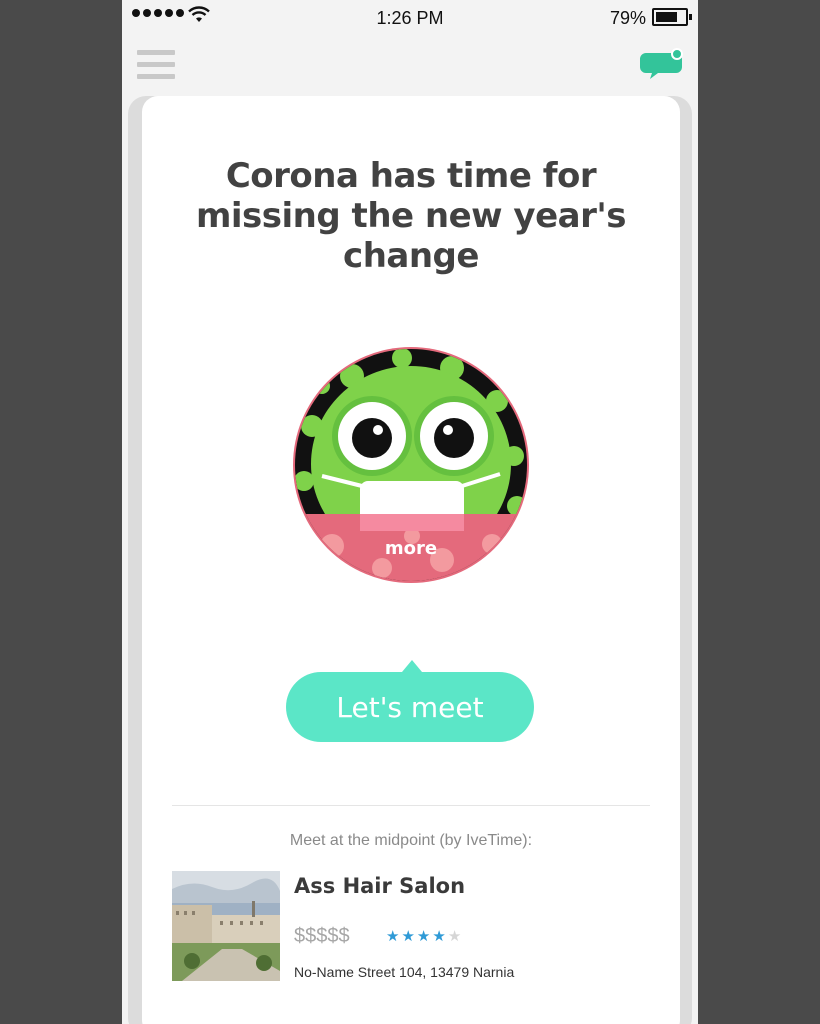 The image size is (820, 1024). What do you see at coordinates (156, 65) in the screenshot?
I see `hamburger-menu-icon` at bounding box center [156, 65].